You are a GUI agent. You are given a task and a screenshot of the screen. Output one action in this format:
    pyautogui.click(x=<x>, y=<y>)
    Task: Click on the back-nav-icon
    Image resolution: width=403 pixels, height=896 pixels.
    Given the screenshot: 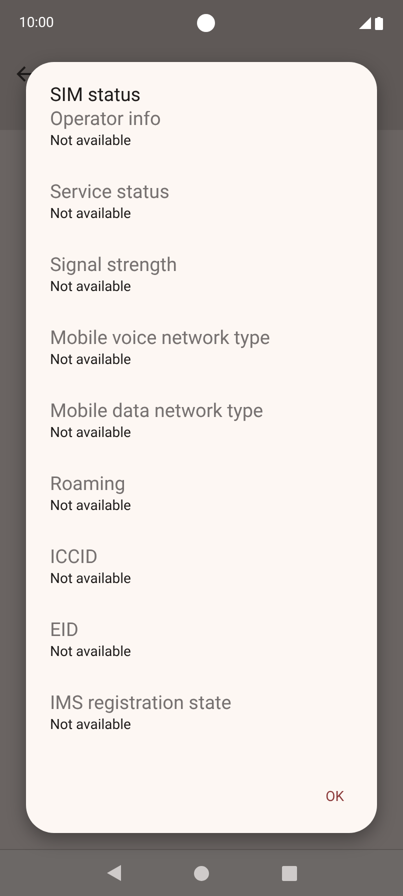 What is the action you would take?
    pyautogui.click(x=113, y=873)
    